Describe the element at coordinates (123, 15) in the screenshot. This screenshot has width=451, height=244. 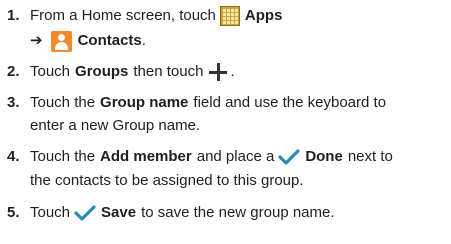
I see `step-text: From a Home screen, touch` at that location.